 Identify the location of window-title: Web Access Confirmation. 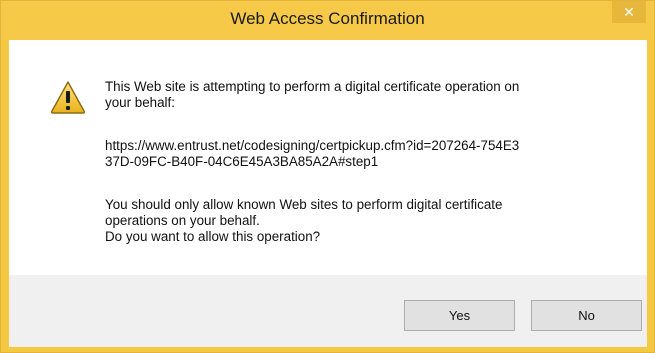
(327, 18).